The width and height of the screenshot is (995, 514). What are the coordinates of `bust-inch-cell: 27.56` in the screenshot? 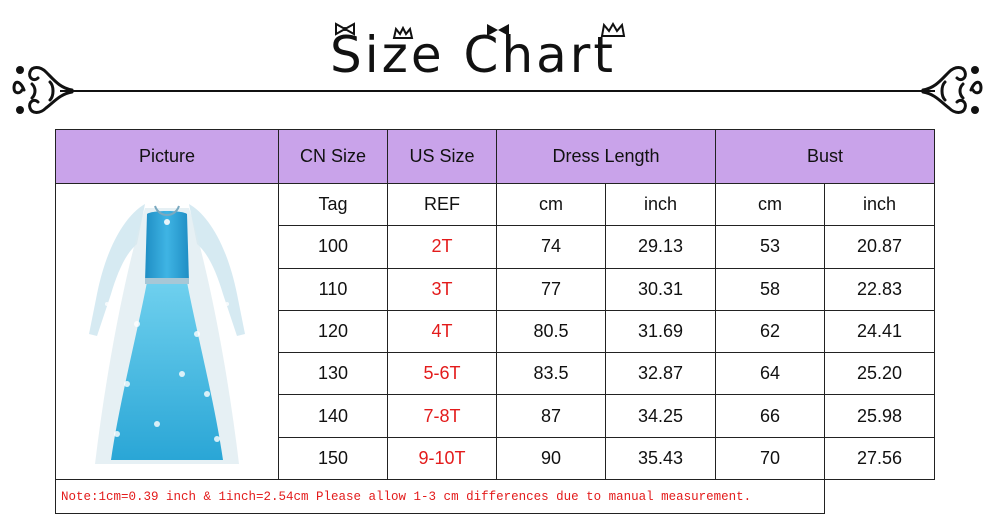 It's located at (879, 458).